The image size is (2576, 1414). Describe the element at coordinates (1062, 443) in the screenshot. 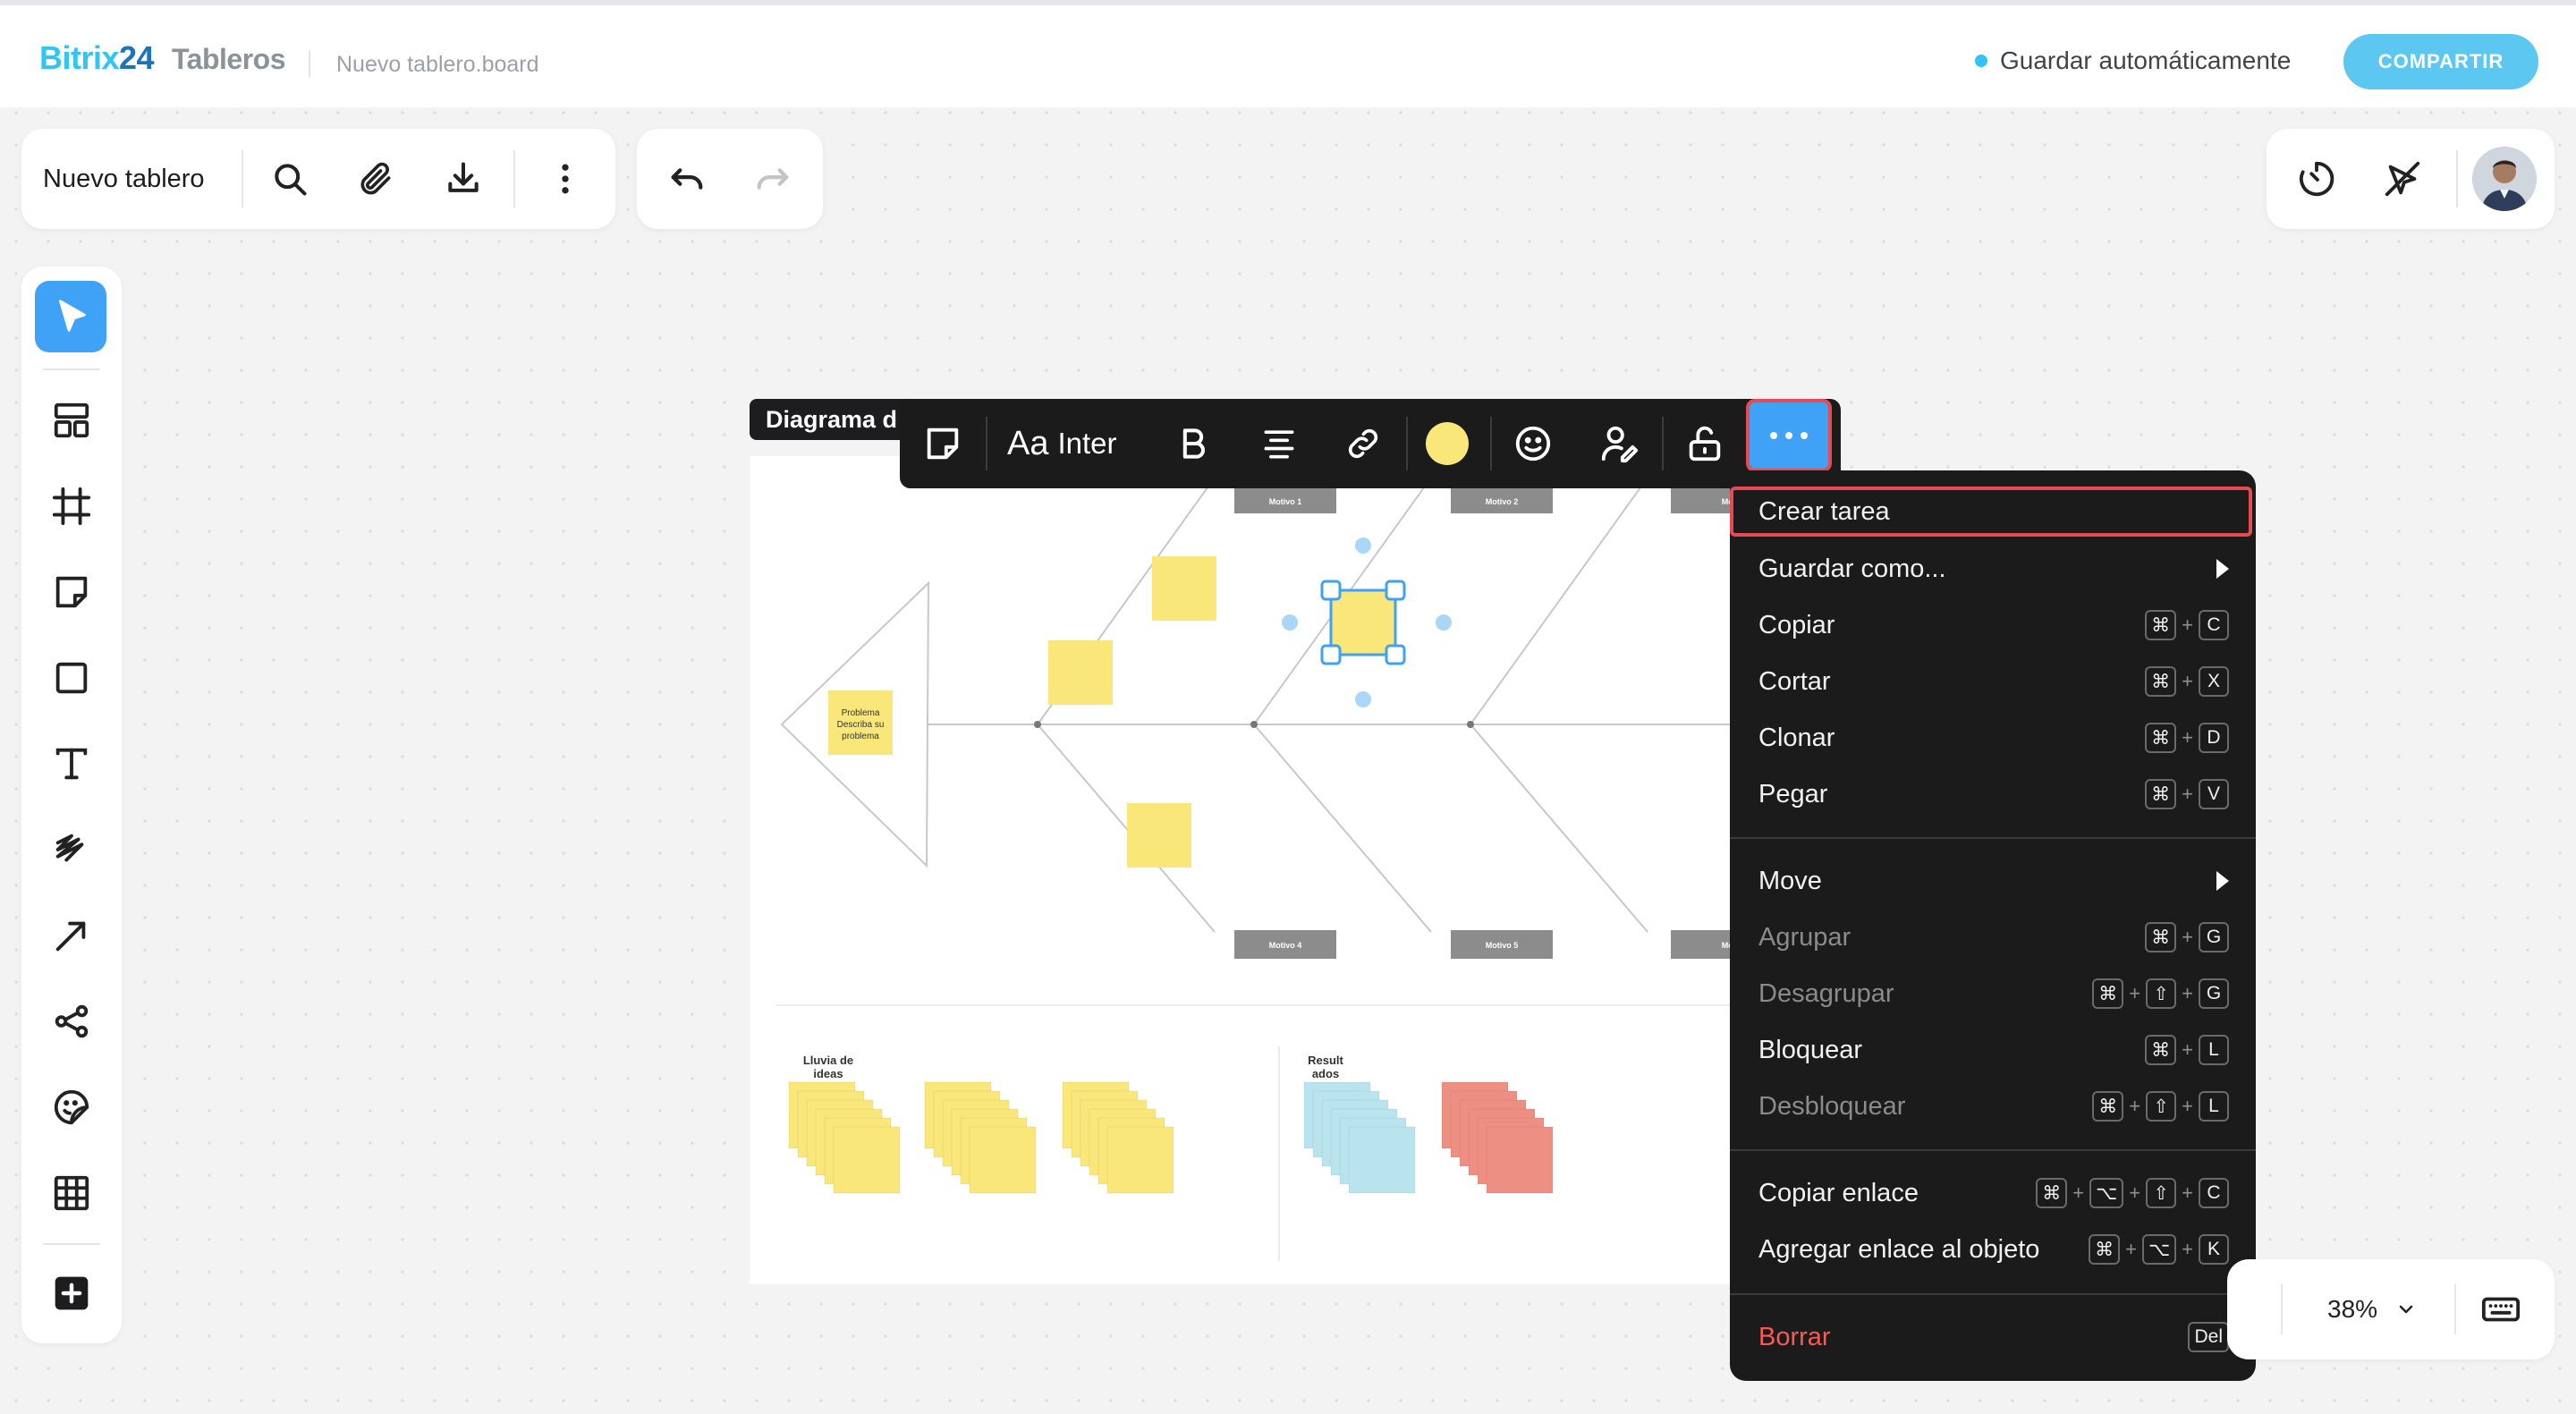

I see `font-selector: Aa Inter` at that location.